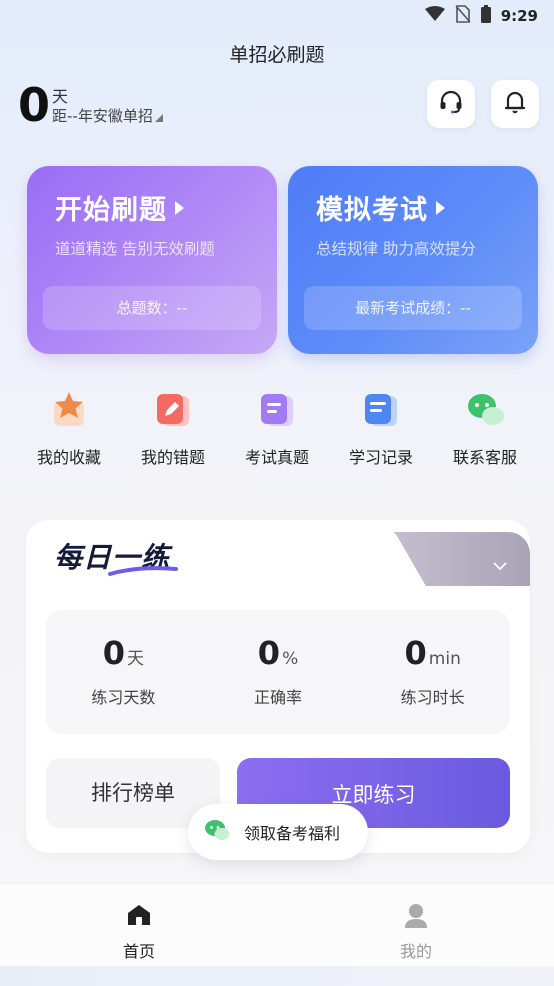 Image resolution: width=554 pixels, height=986 pixels. I want to click on stat-unit: 天, so click(135, 659).